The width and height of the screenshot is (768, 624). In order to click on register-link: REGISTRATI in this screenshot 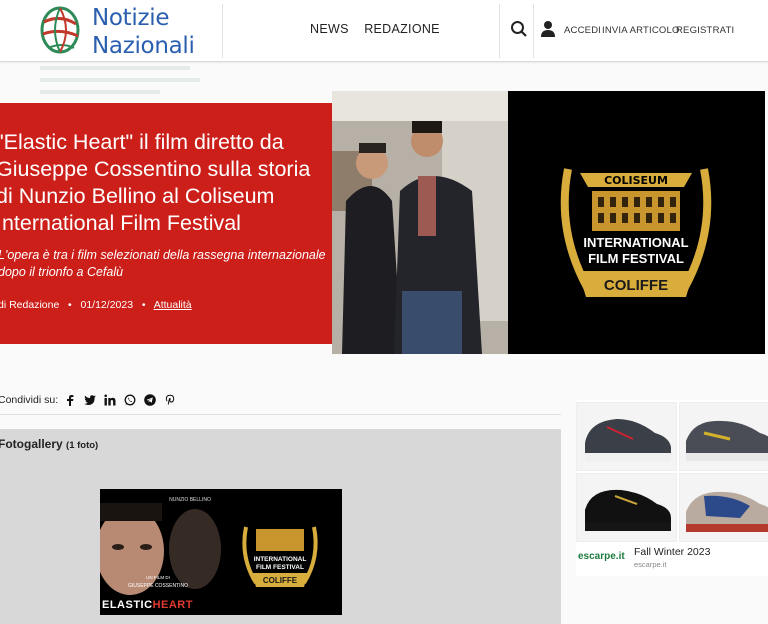, I will do `click(705, 30)`.